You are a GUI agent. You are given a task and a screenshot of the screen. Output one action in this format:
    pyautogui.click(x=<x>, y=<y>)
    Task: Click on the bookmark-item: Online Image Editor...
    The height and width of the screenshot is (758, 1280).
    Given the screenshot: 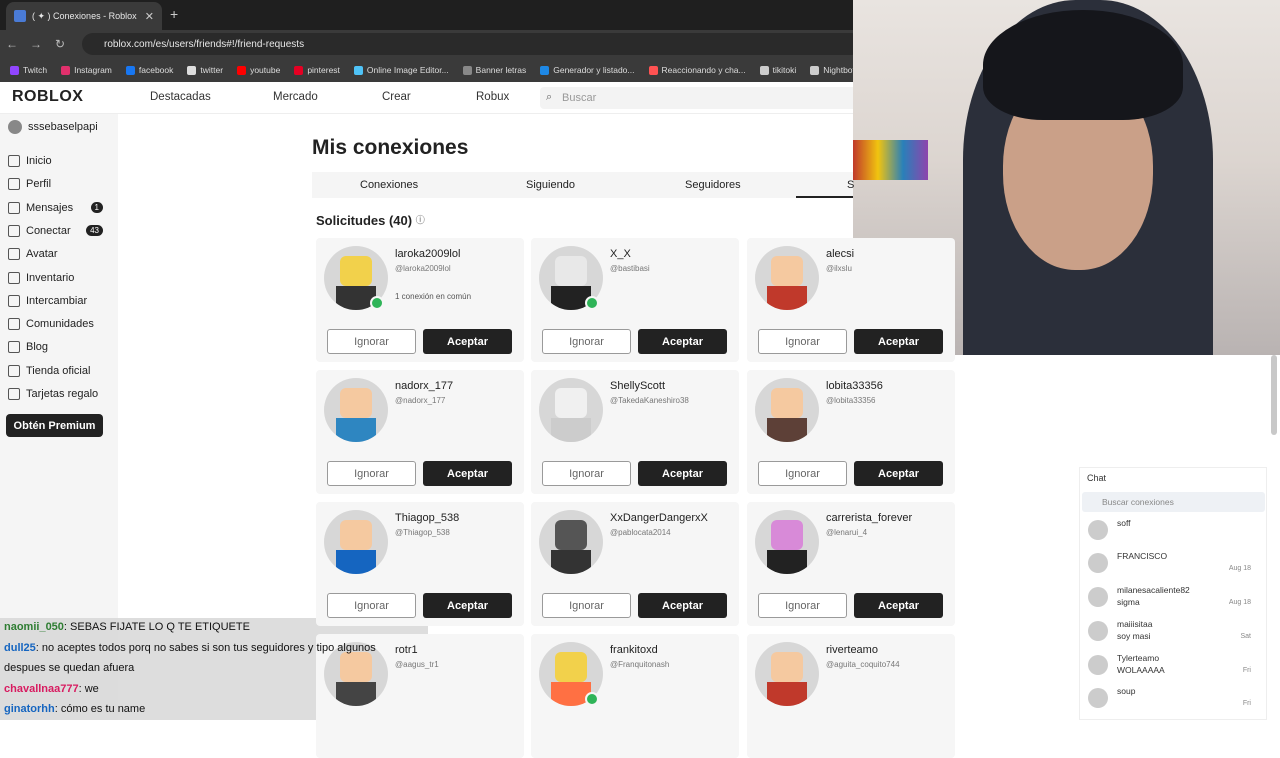 What is the action you would take?
    pyautogui.click(x=401, y=70)
    